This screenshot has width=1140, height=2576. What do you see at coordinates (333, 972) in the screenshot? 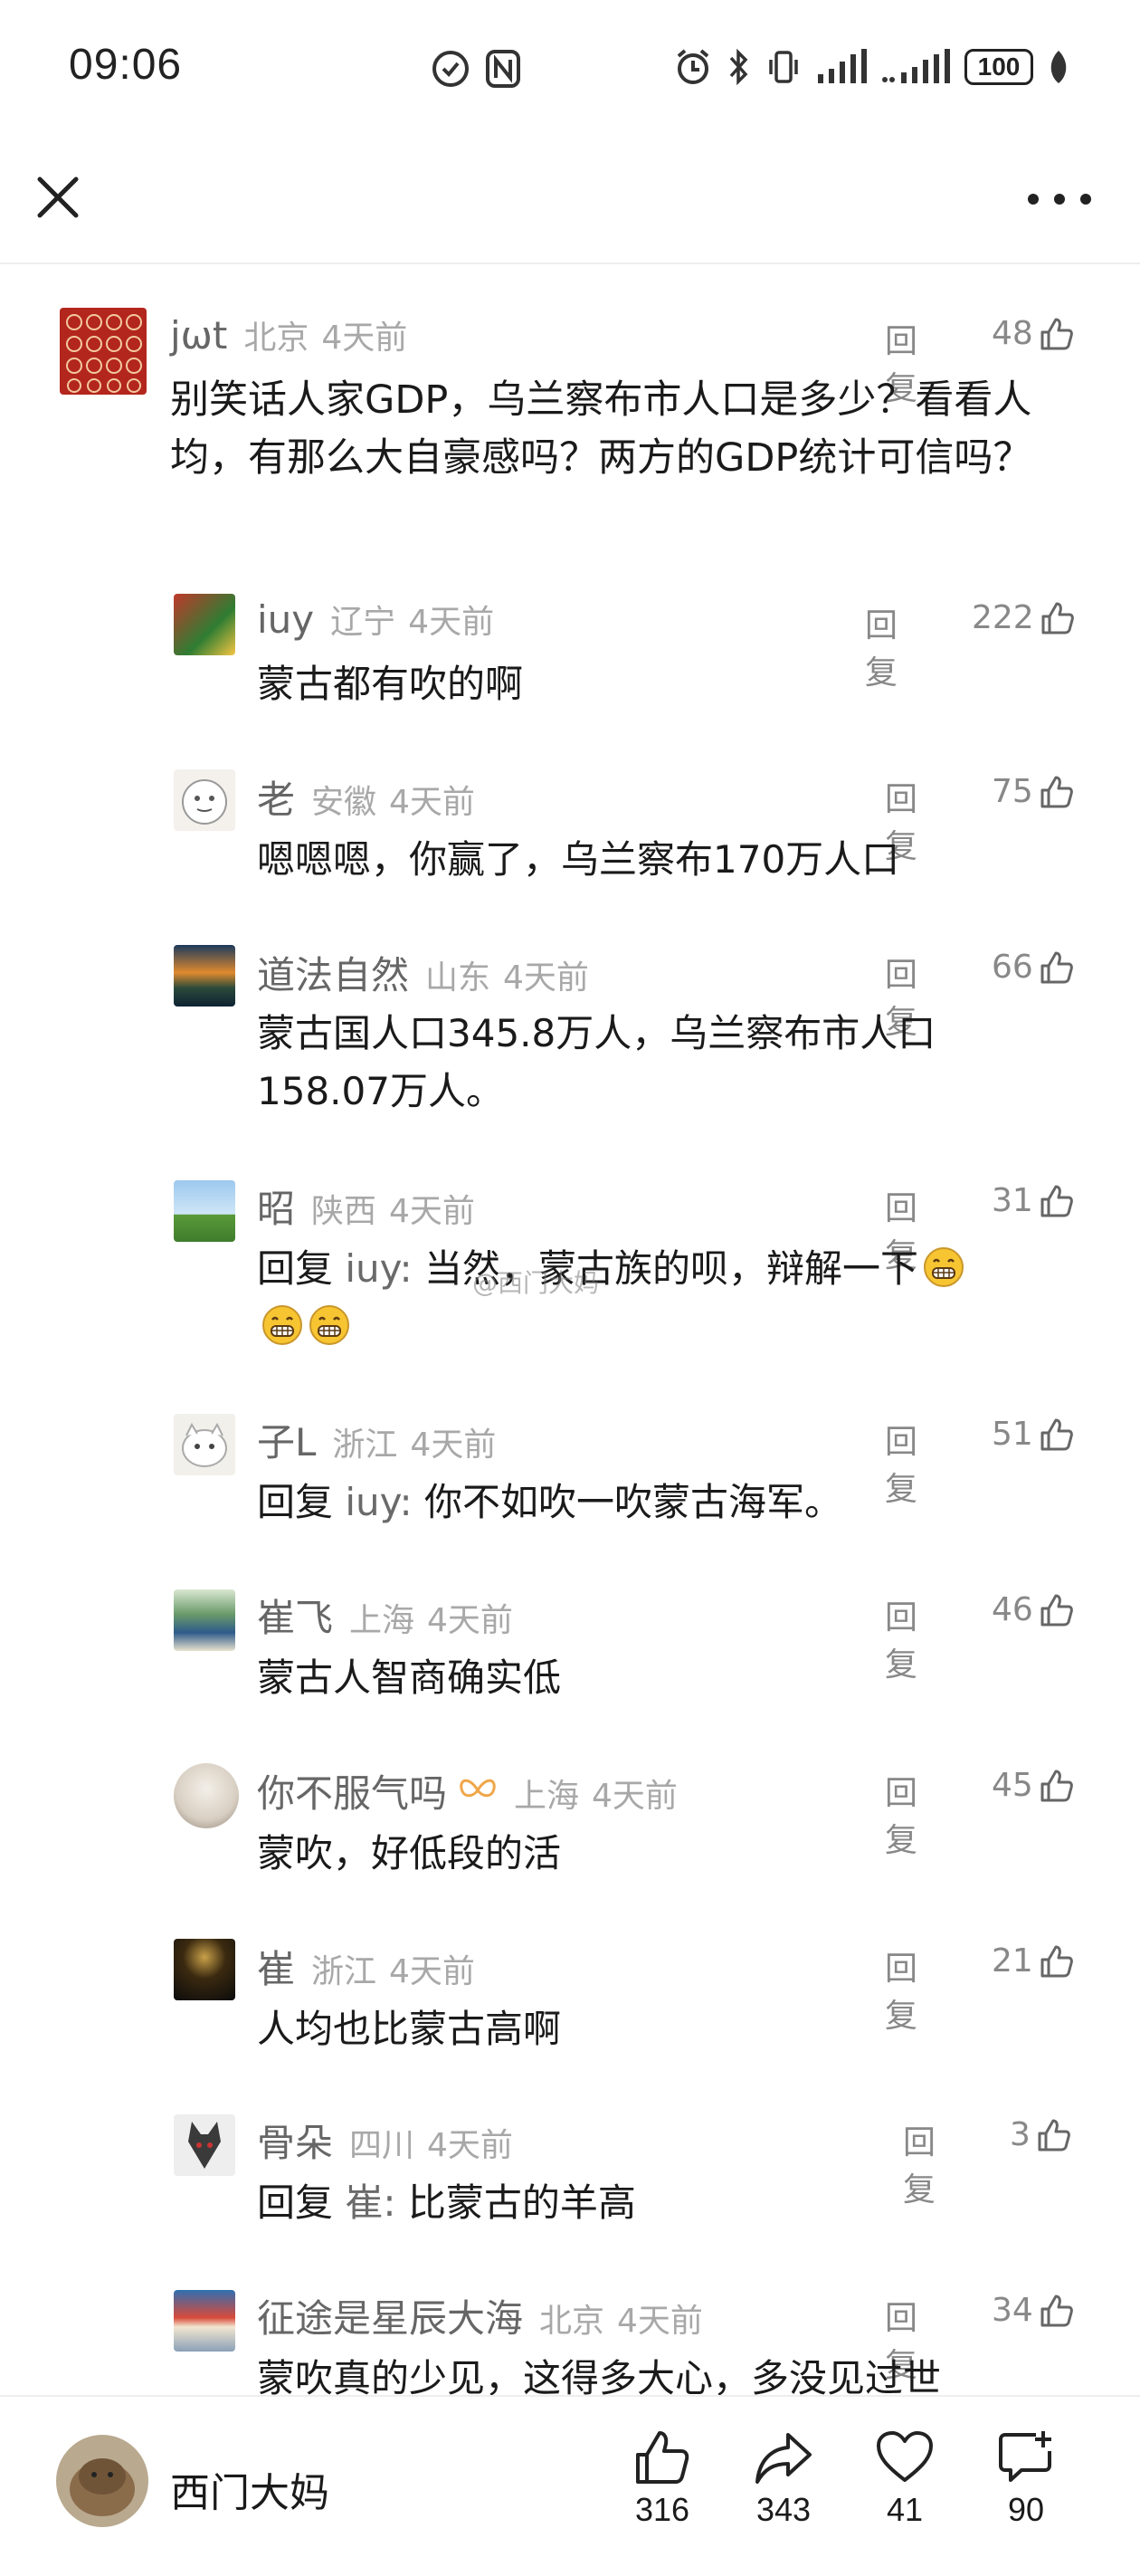
I see `username: 道法自然` at bounding box center [333, 972].